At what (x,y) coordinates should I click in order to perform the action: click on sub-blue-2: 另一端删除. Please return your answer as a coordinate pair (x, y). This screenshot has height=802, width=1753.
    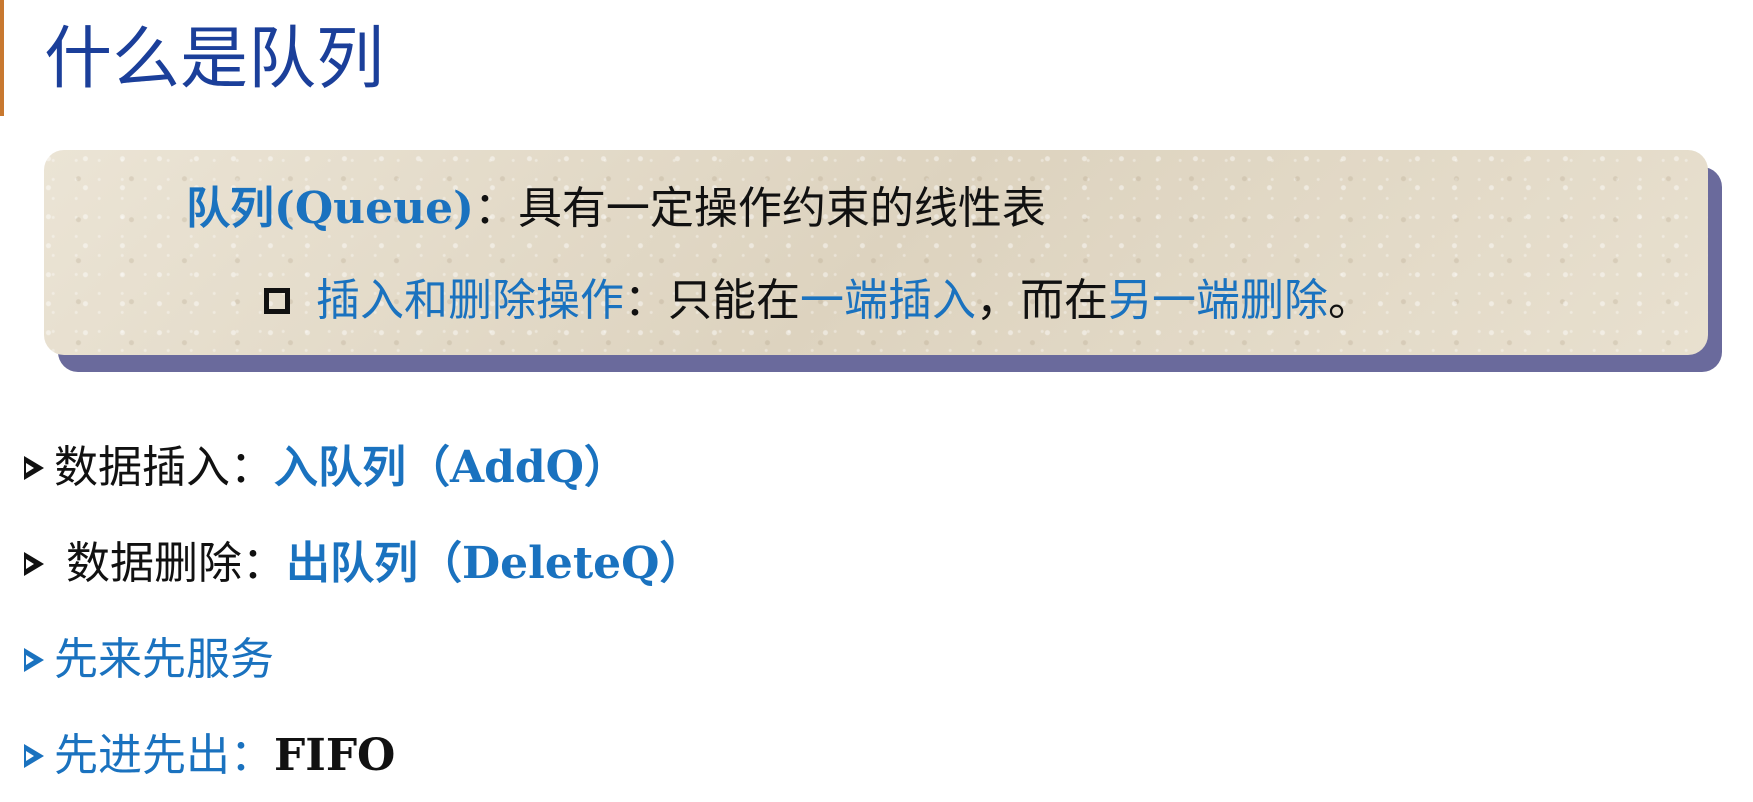
    Looking at the image, I should click on (1218, 300).